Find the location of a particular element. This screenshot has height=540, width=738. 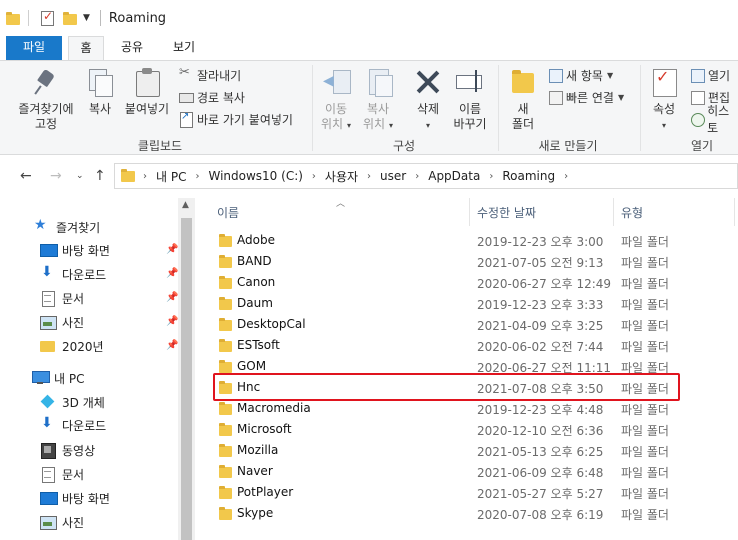

delete-caret-icon: ▾ is located at coordinates (427, 125).